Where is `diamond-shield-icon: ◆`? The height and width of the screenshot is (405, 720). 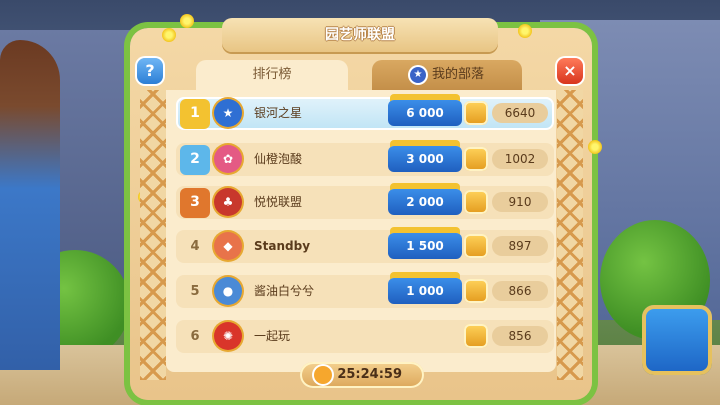 diamond-shield-icon: ◆ is located at coordinates (228, 246).